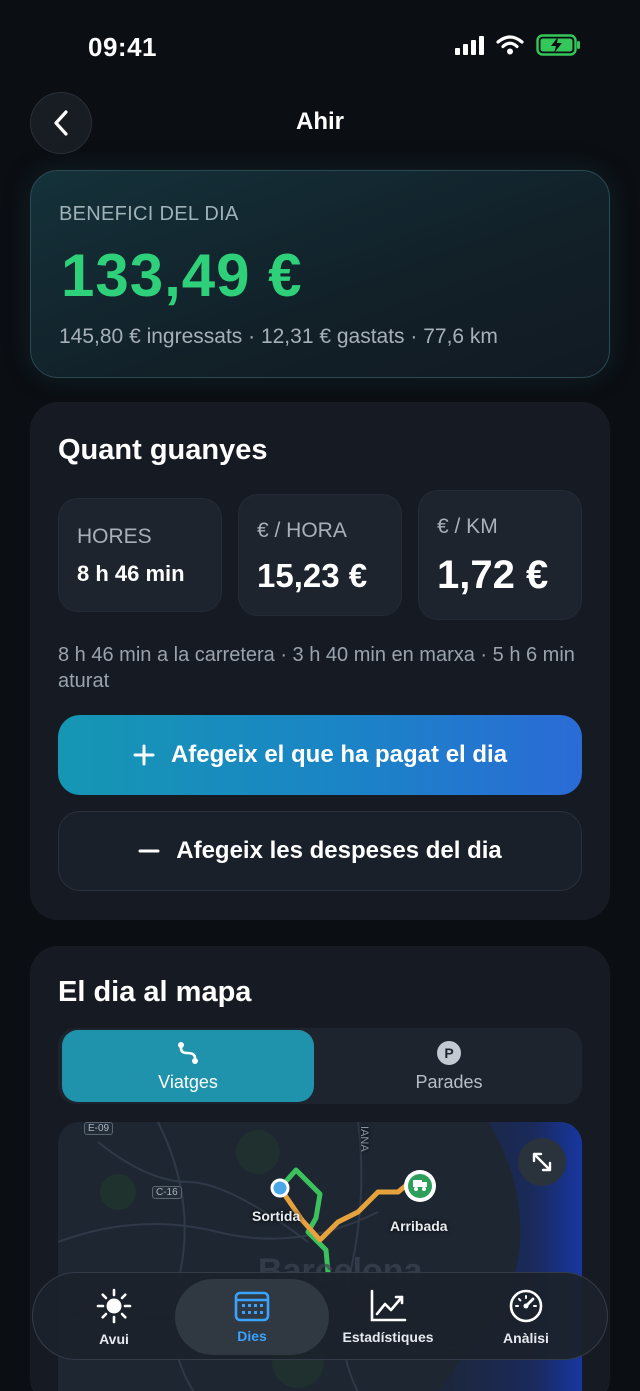 This screenshot has width=640, height=1391. What do you see at coordinates (182, 275) in the screenshot?
I see `profit-value: 133,49 €` at bounding box center [182, 275].